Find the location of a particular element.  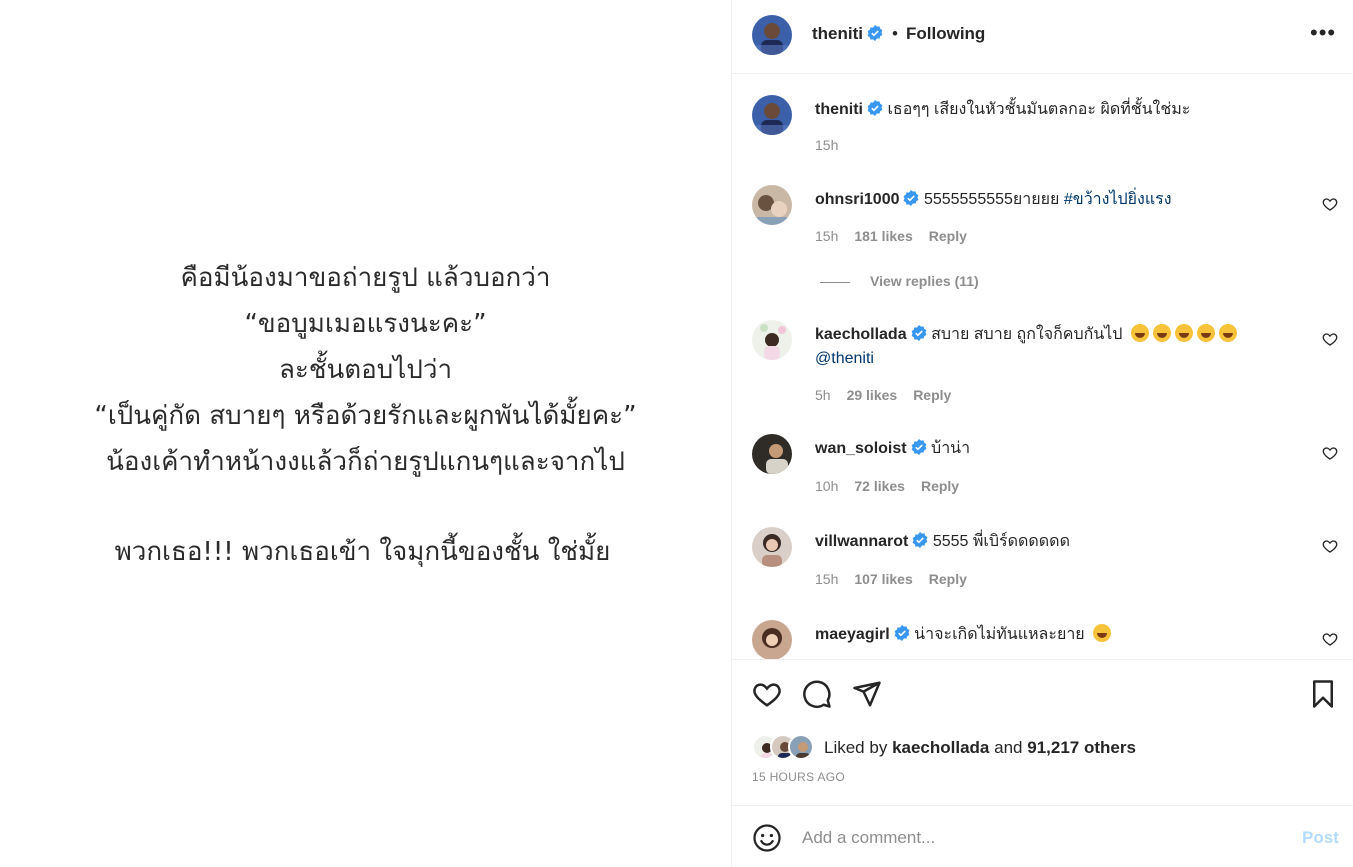

author-avatar is located at coordinates (772, 35).